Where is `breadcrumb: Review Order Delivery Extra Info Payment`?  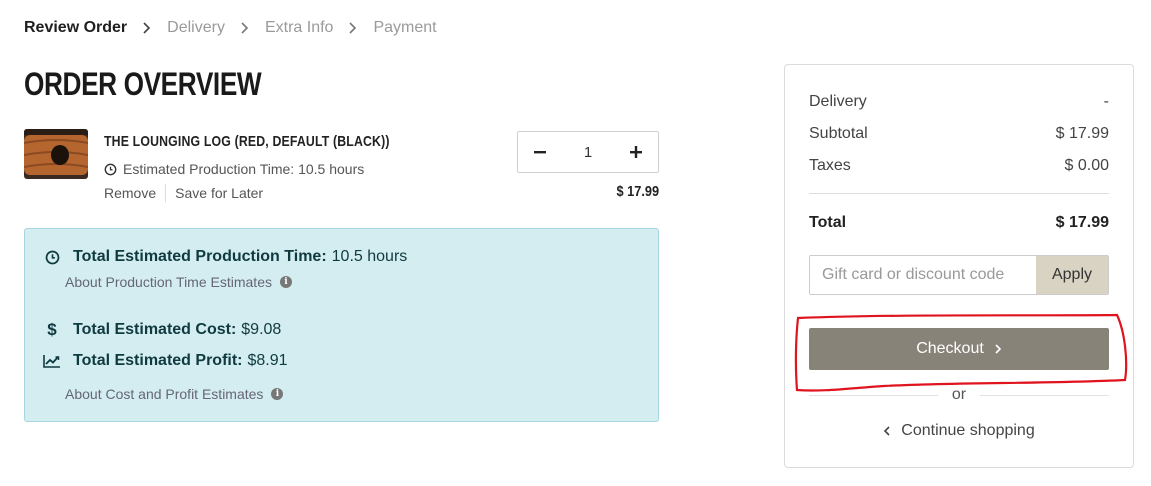 breadcrumb: Review Order Delivery Extra Info Payment is located at coordinates (230, 28).